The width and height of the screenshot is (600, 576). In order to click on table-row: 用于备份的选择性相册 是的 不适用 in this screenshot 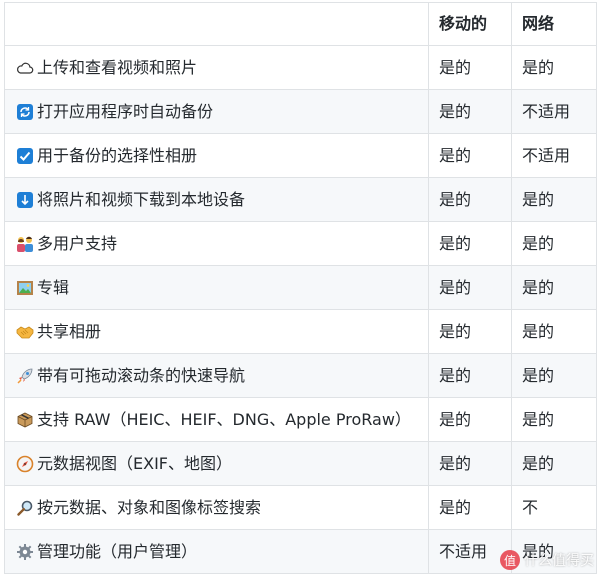, I will do `click(300, 155)`.